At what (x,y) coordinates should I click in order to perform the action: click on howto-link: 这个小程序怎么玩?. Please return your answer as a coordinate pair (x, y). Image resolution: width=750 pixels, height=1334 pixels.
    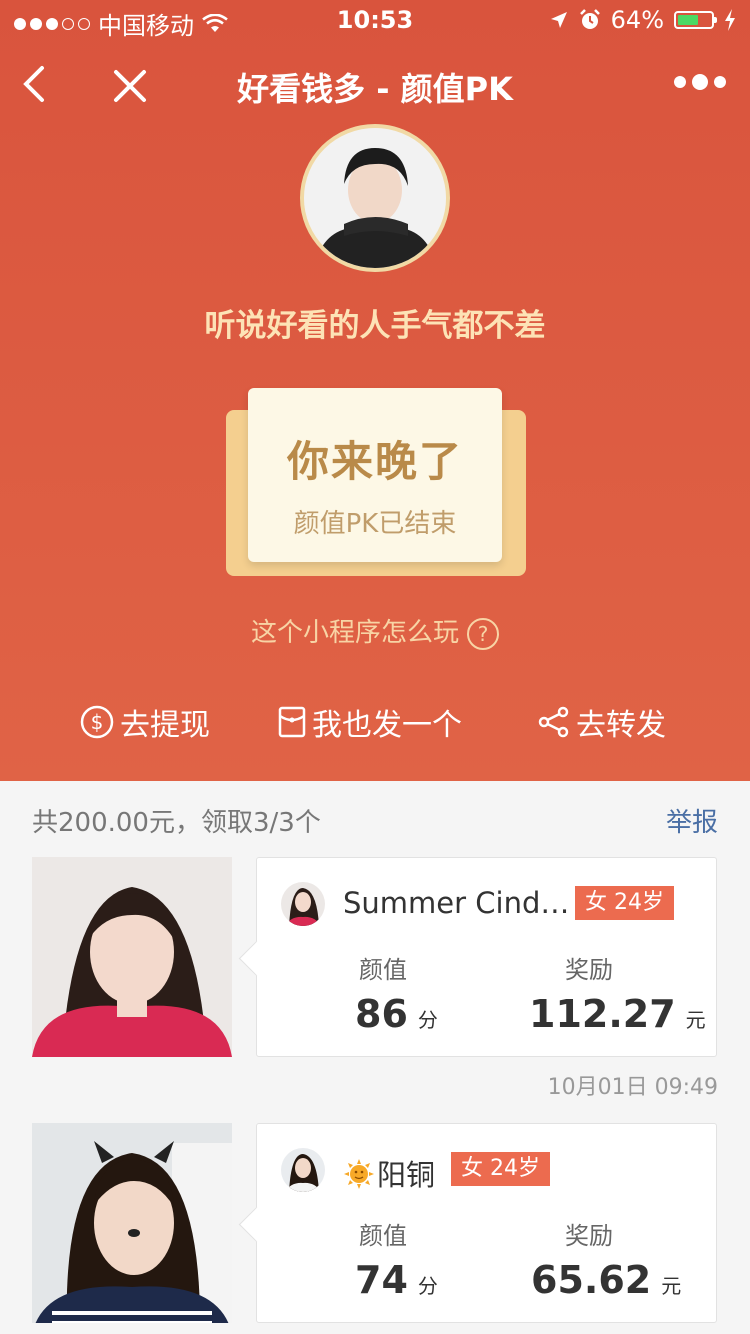
    Looking at the image, I should click on (375, 631).